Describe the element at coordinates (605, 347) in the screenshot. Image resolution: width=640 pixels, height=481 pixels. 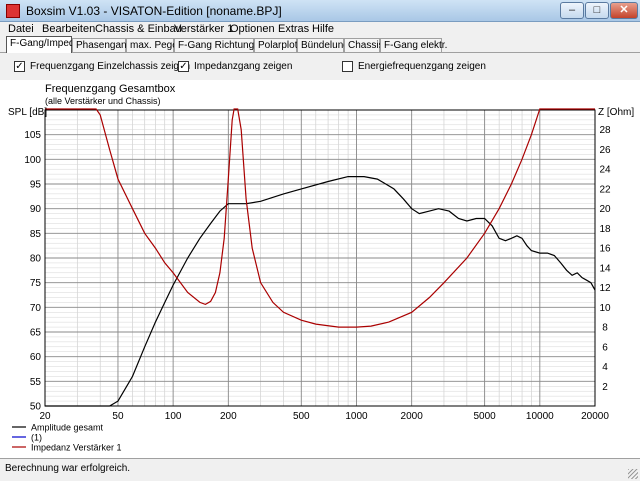
I see `y2-tick-label: 6` at that location.